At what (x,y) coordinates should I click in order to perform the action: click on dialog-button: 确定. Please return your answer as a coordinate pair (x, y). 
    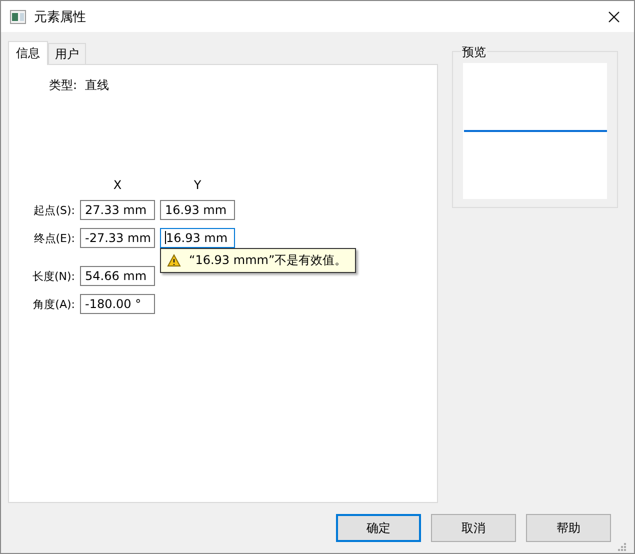
    Looking at the image, I should click on (378, 528).